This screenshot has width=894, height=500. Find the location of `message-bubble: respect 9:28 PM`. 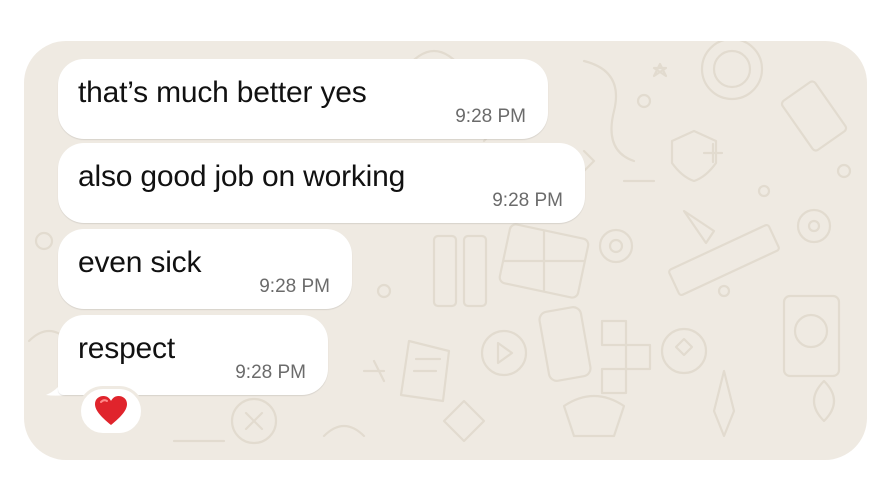

message-bubble: respect 9:28 PM is located at coordinates (193, 355).